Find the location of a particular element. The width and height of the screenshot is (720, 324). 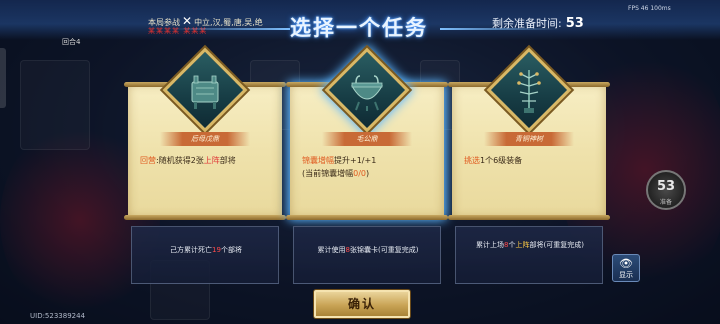

bronze-tree-icon is located at coordinates (529, 91).